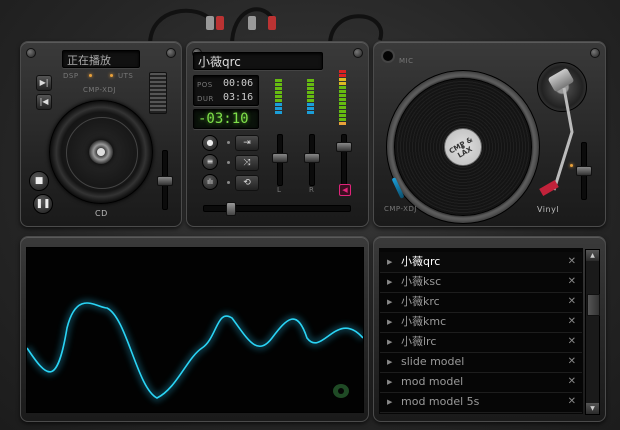 Image resolution: width=620 pixels, height=430 pixels. Describe the element at coordinates (592, 255) in the screenshot. I see `scroll-up-icon: ▲` at that location.